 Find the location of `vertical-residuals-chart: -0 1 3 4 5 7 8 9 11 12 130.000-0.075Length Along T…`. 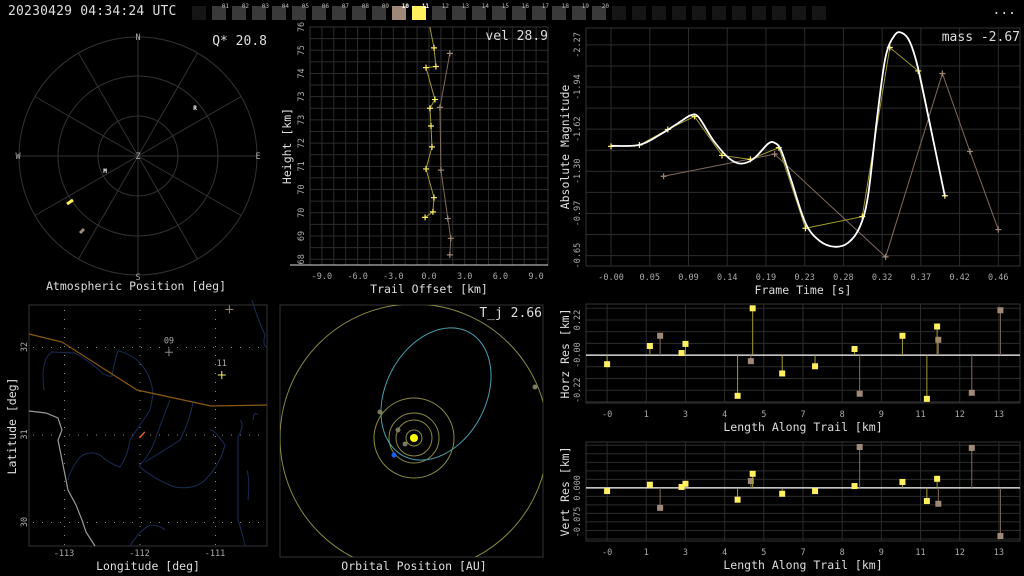

vertical-residuals-chart: -0 1 3 4 5 7 8 9 11 12 130.000-0.075Length Along T… is located at coordinates (789, 506).